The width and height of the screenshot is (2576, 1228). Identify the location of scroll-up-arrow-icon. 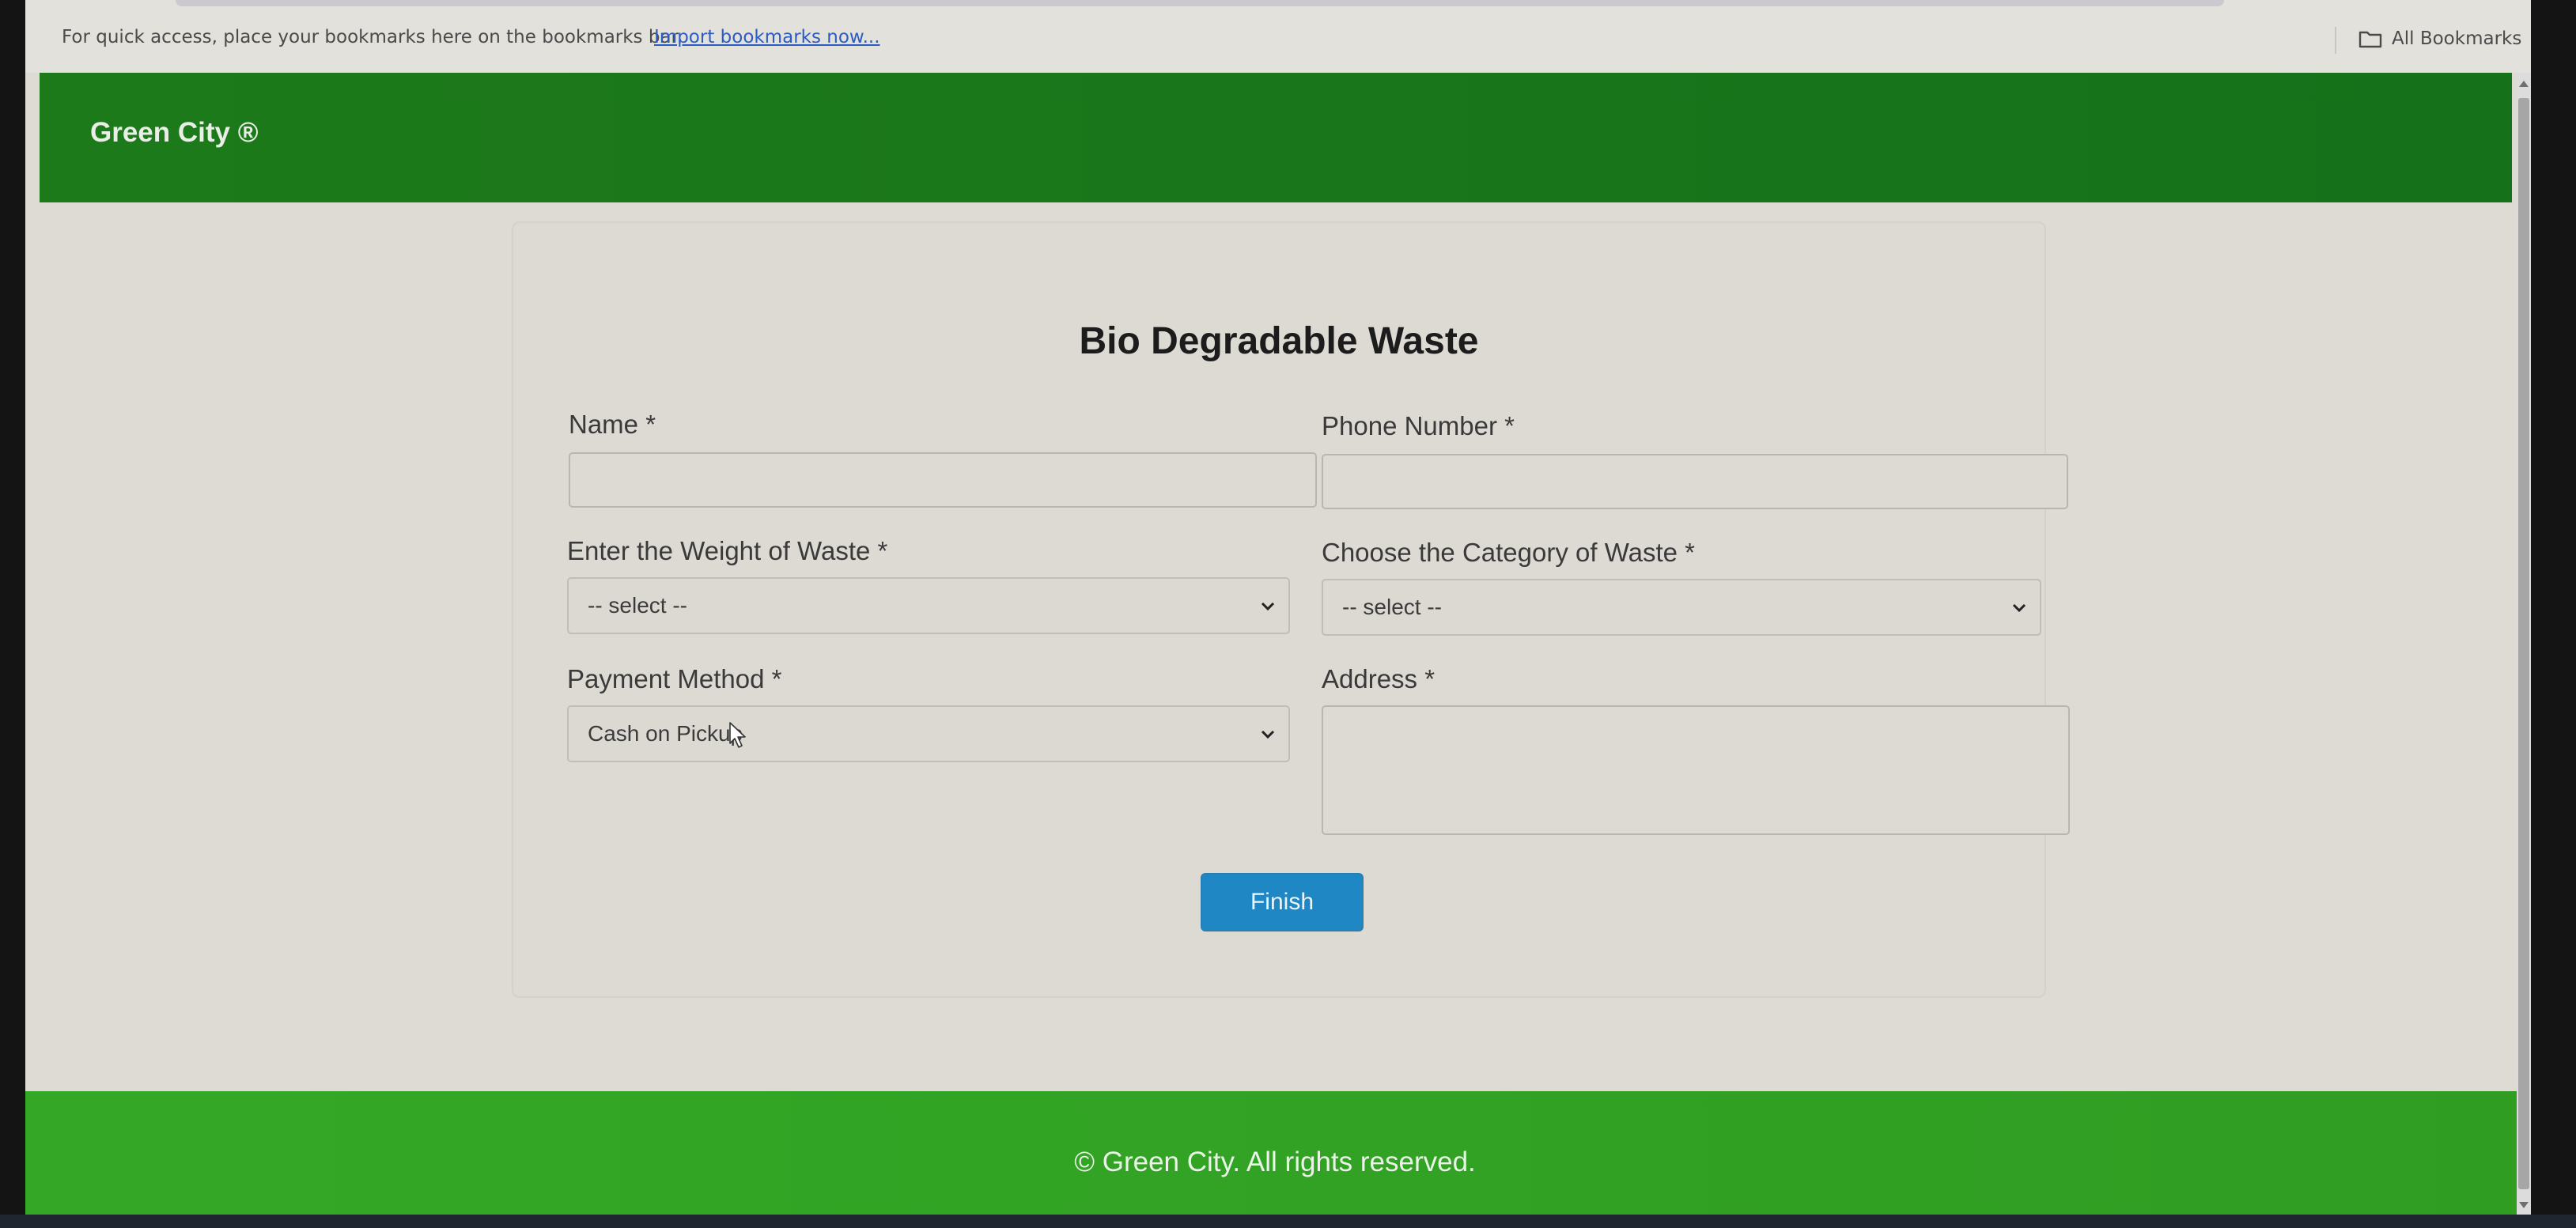
(2524, 84).